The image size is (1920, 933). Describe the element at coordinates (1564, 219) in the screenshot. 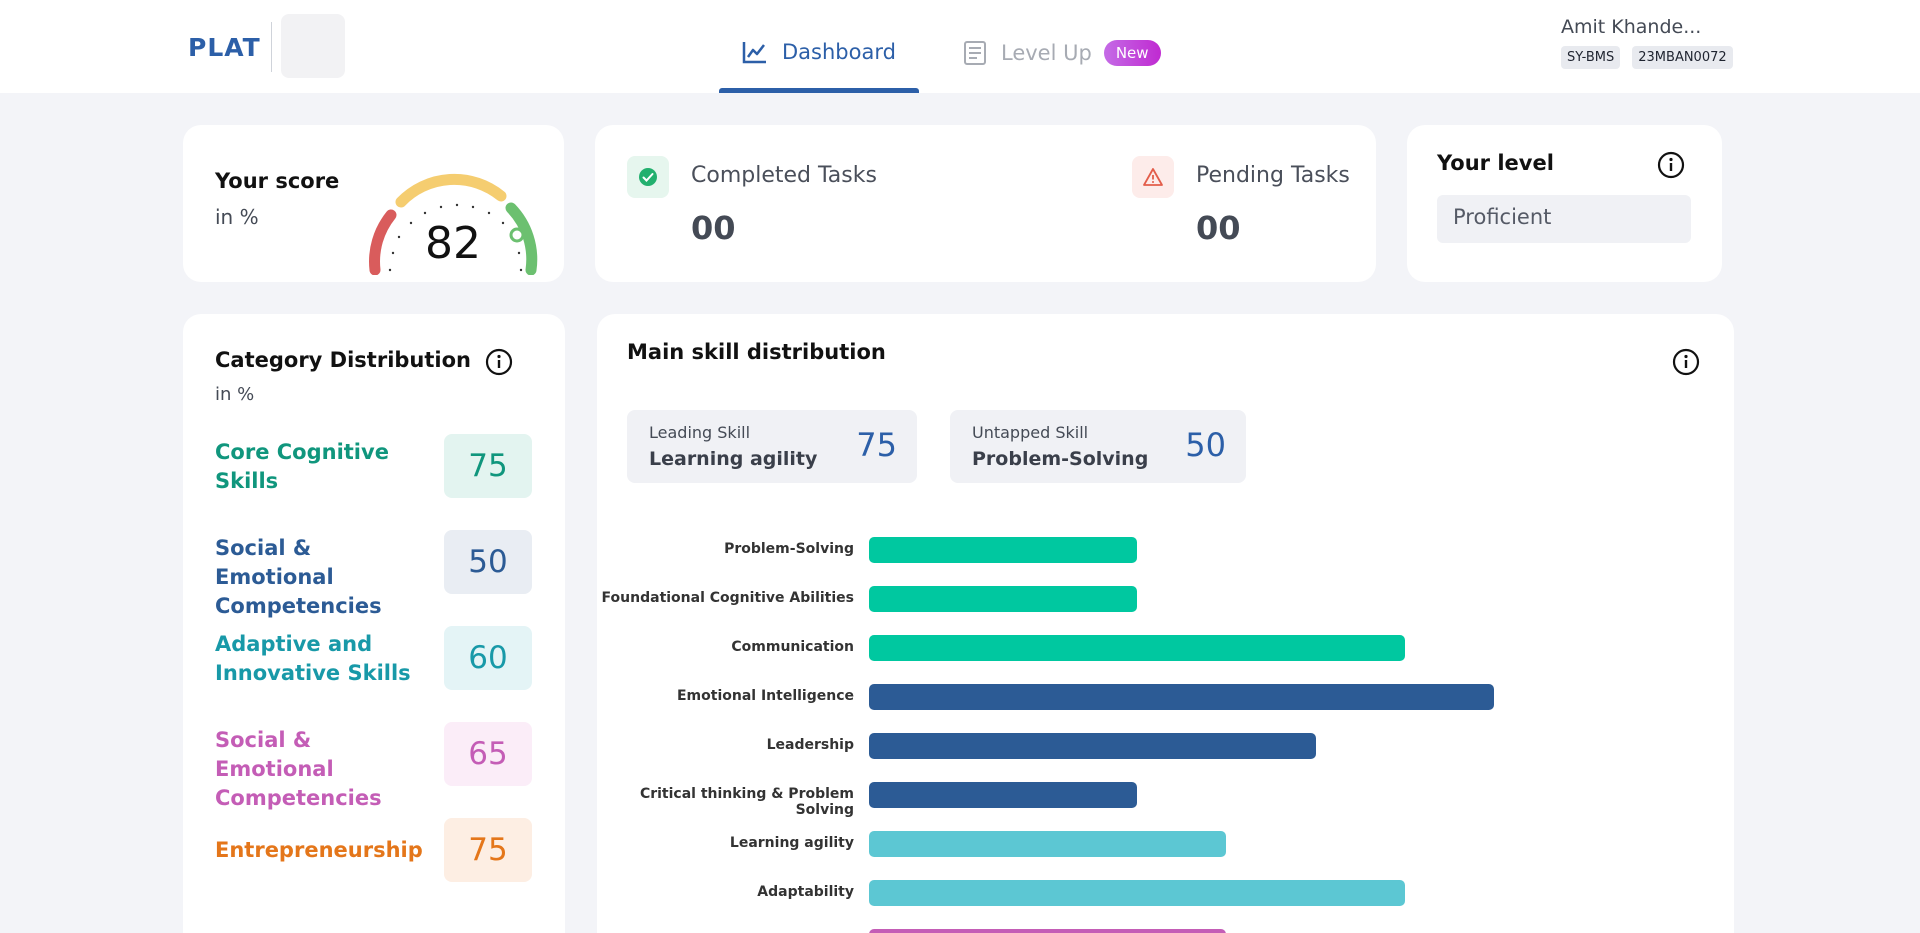

I see `level-value: Proficient` at that location.